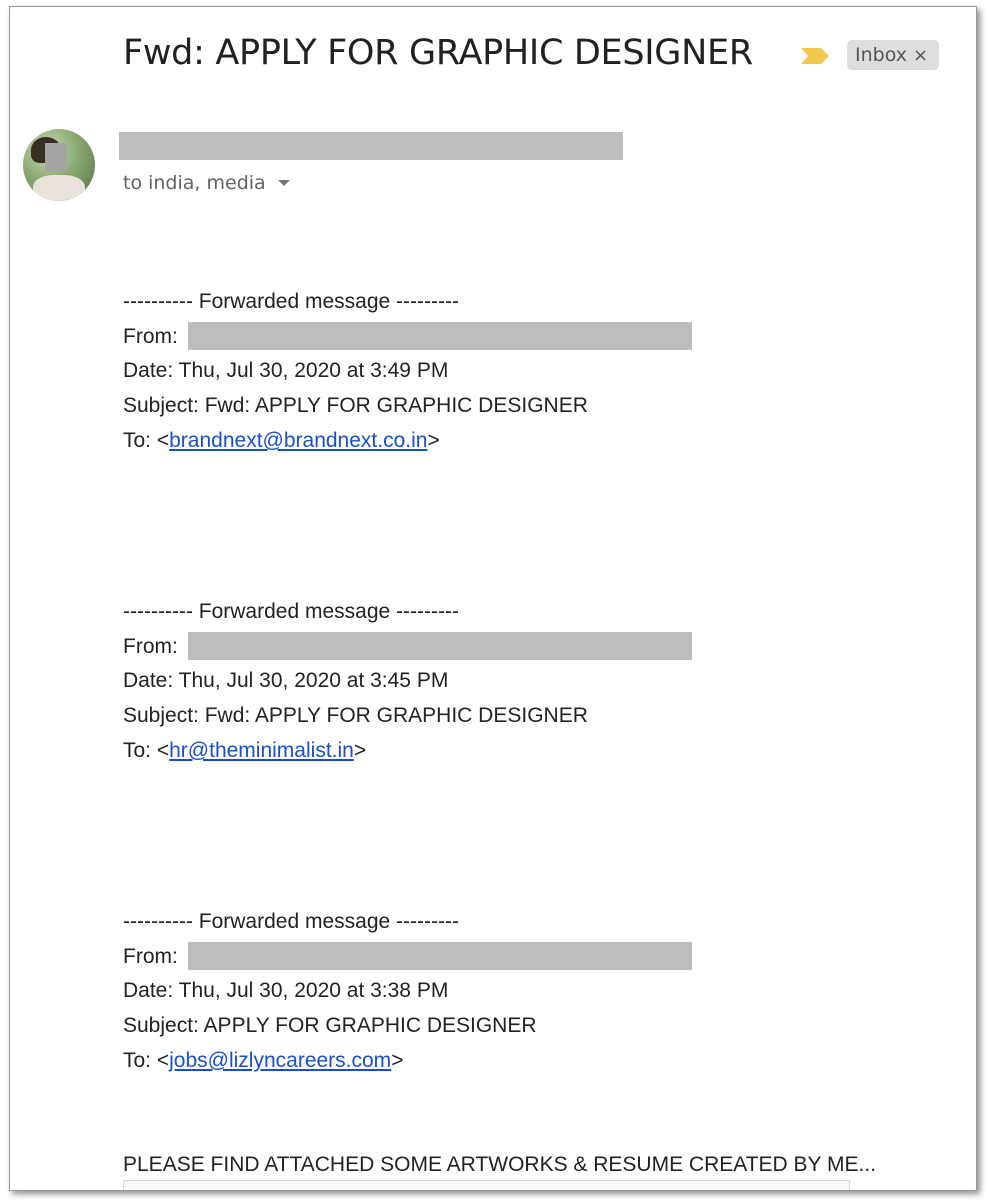  Describe the element at coordinates (330, 1025) in the screenshot. I see `subject-line: Subject: APPLY FOR GRAPHIC DESIGNER` at that location.